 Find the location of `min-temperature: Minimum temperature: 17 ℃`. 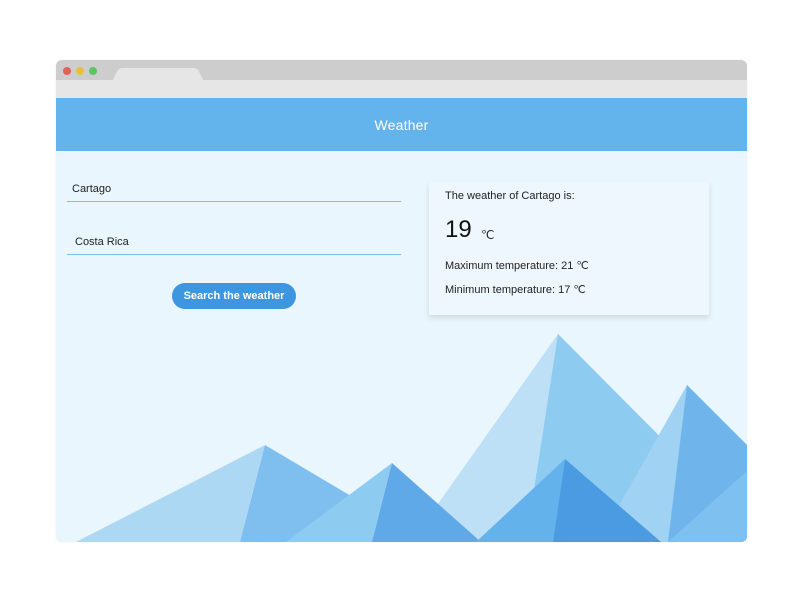

min-temperature: Minimum temperature: 17 ℃ is located at coordinates (515, 290).